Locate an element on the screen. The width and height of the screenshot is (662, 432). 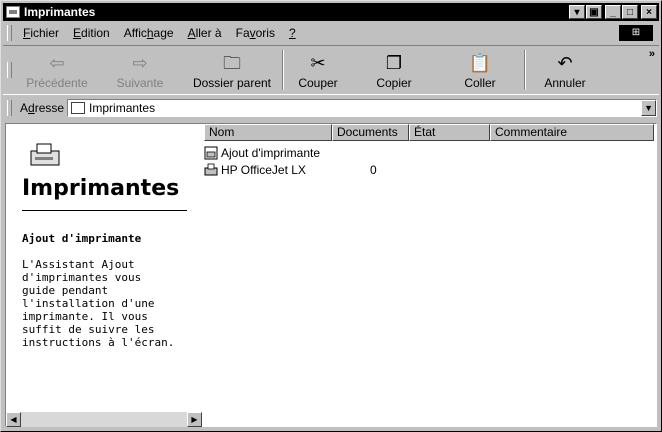
parent-folder-icon: 🗀 is located at coordinates (232, 63).